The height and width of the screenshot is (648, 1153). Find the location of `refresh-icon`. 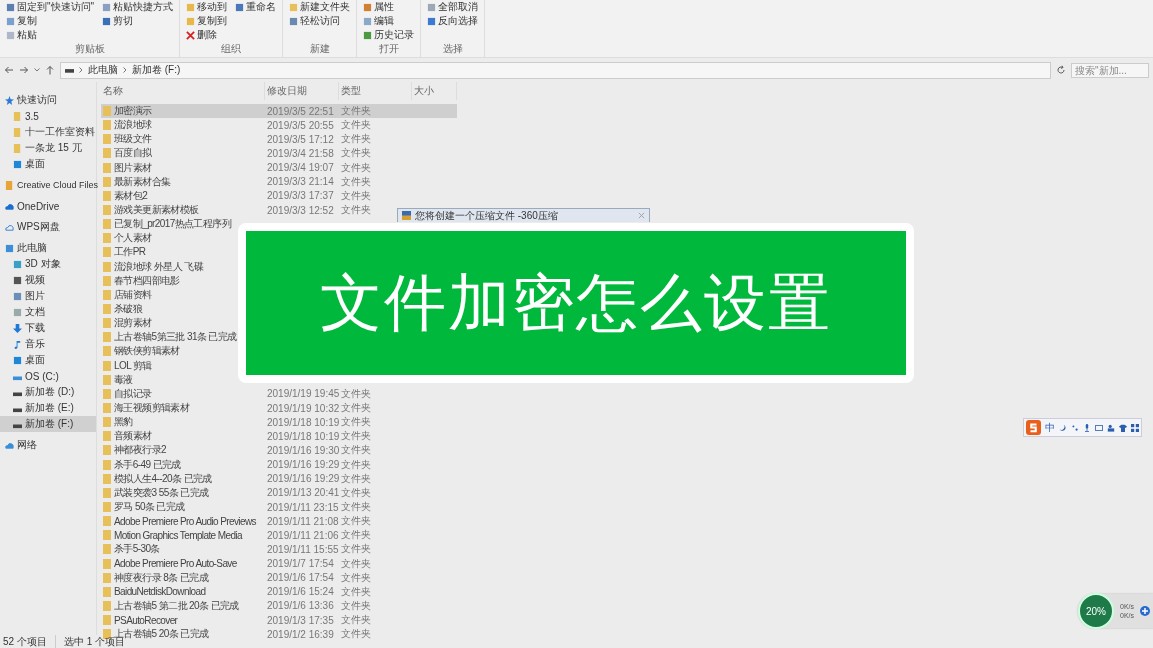

refresh-icon is located at coordinates (1061, 70).